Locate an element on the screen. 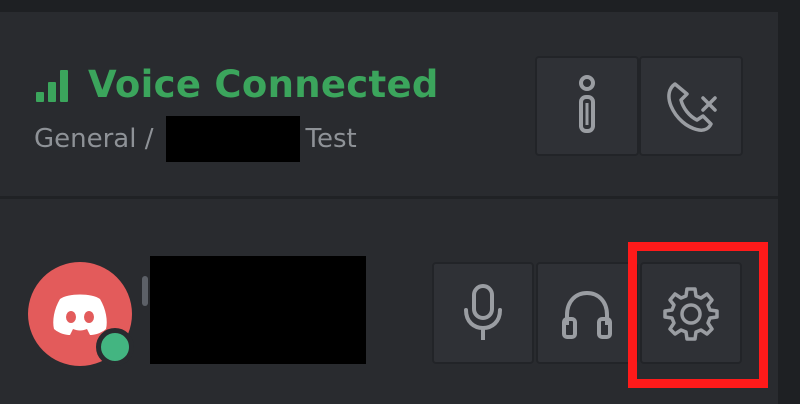 The width and height of the screenshot is (800, 404). online-status-dot is located at coordinates (115, 347).